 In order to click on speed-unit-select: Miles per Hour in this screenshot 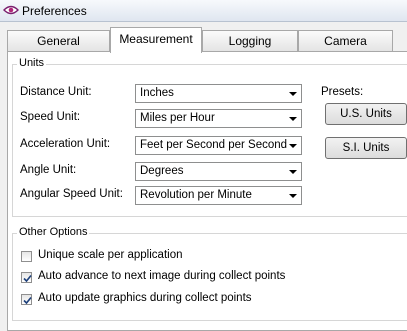, I will do `click(218, 118)`.